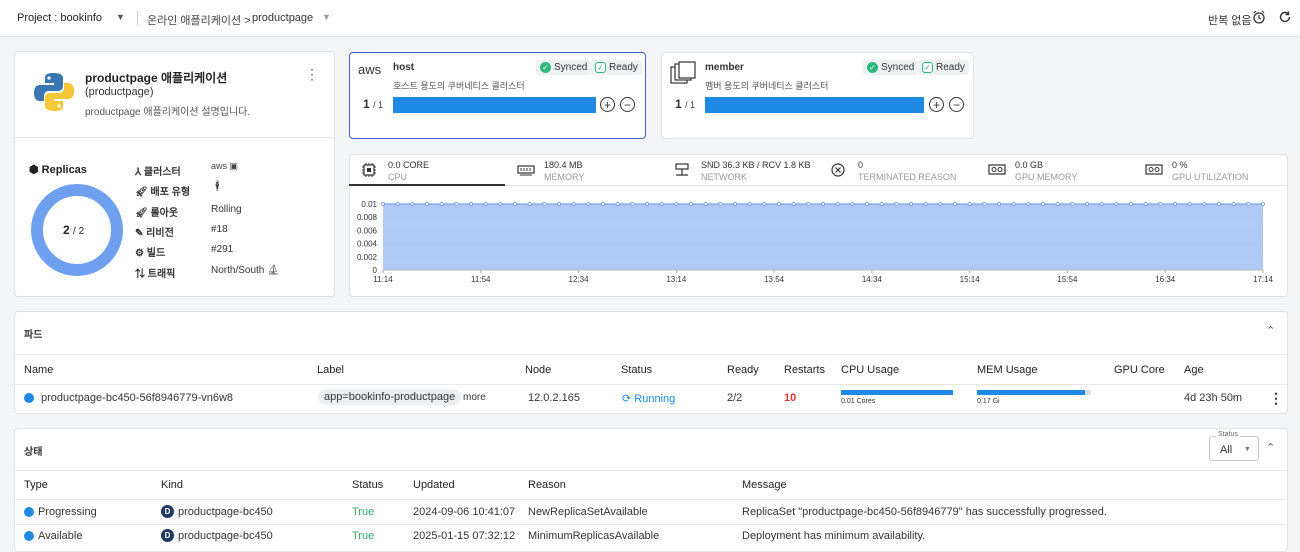 The image size is (1300, 552). I want to click on y-tick-label: 0.004, so click(367, 244).